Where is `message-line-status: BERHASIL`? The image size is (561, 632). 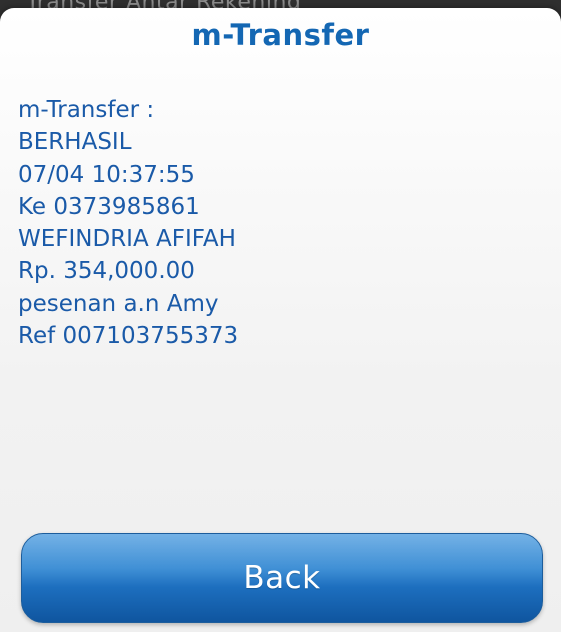 message-line-status: BERHASIL is located at coordinates (75, 142).